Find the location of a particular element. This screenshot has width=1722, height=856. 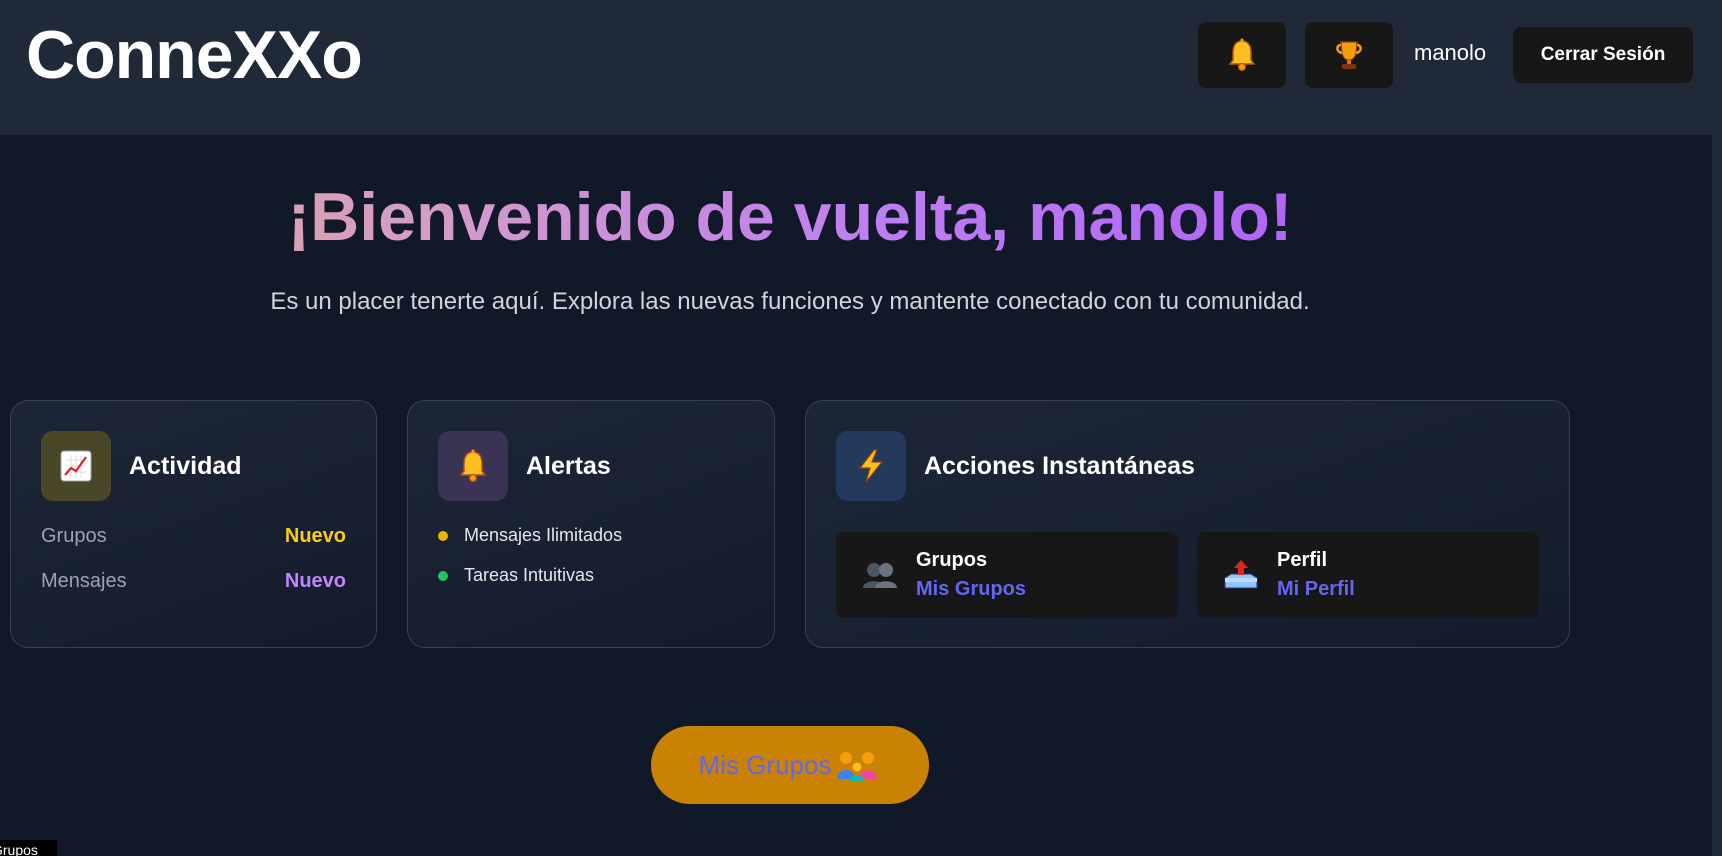

action-title: Grupos is located at coordinates (952, 560).